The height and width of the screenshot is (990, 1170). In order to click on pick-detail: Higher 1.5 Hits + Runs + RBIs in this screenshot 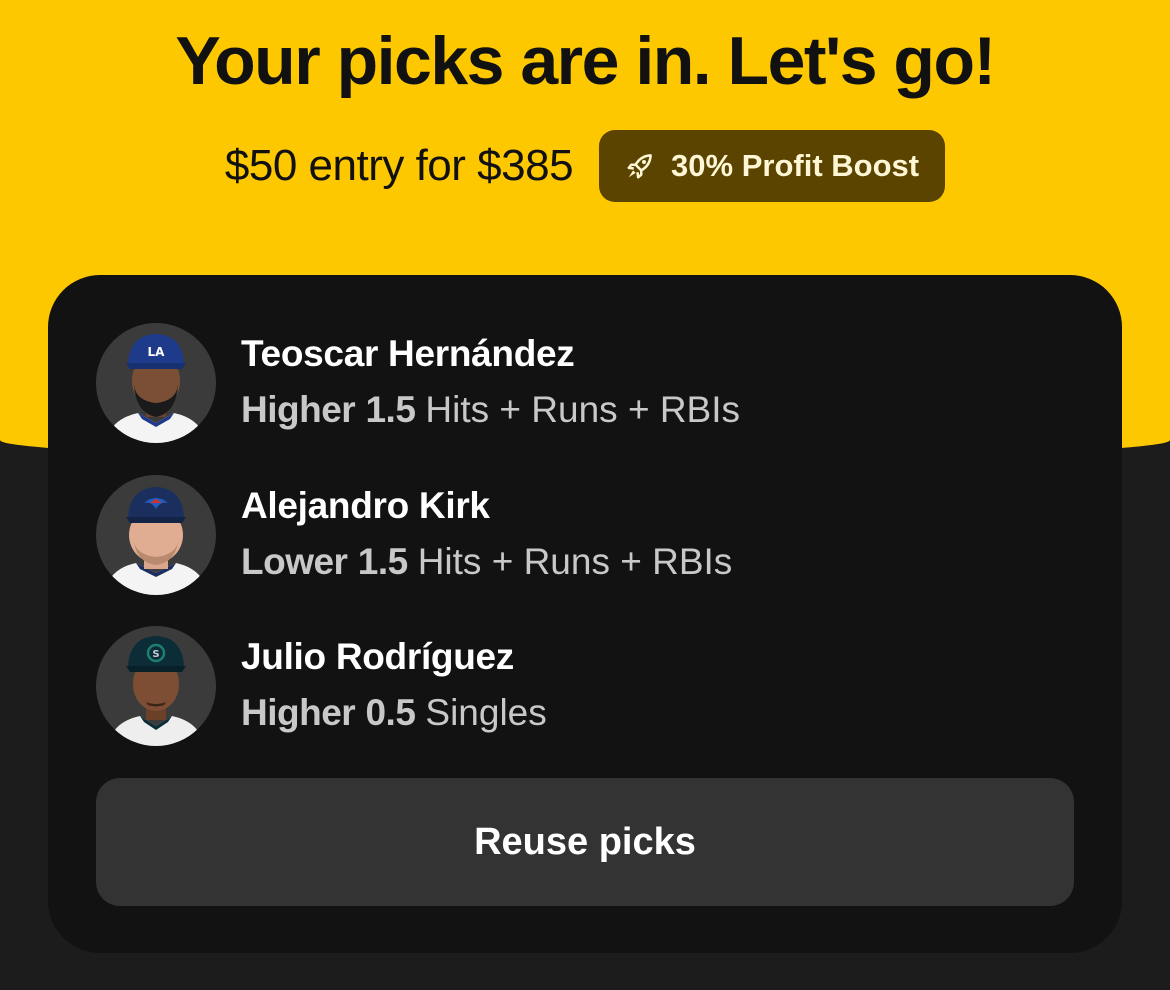, I will do `click(490, 410)`.